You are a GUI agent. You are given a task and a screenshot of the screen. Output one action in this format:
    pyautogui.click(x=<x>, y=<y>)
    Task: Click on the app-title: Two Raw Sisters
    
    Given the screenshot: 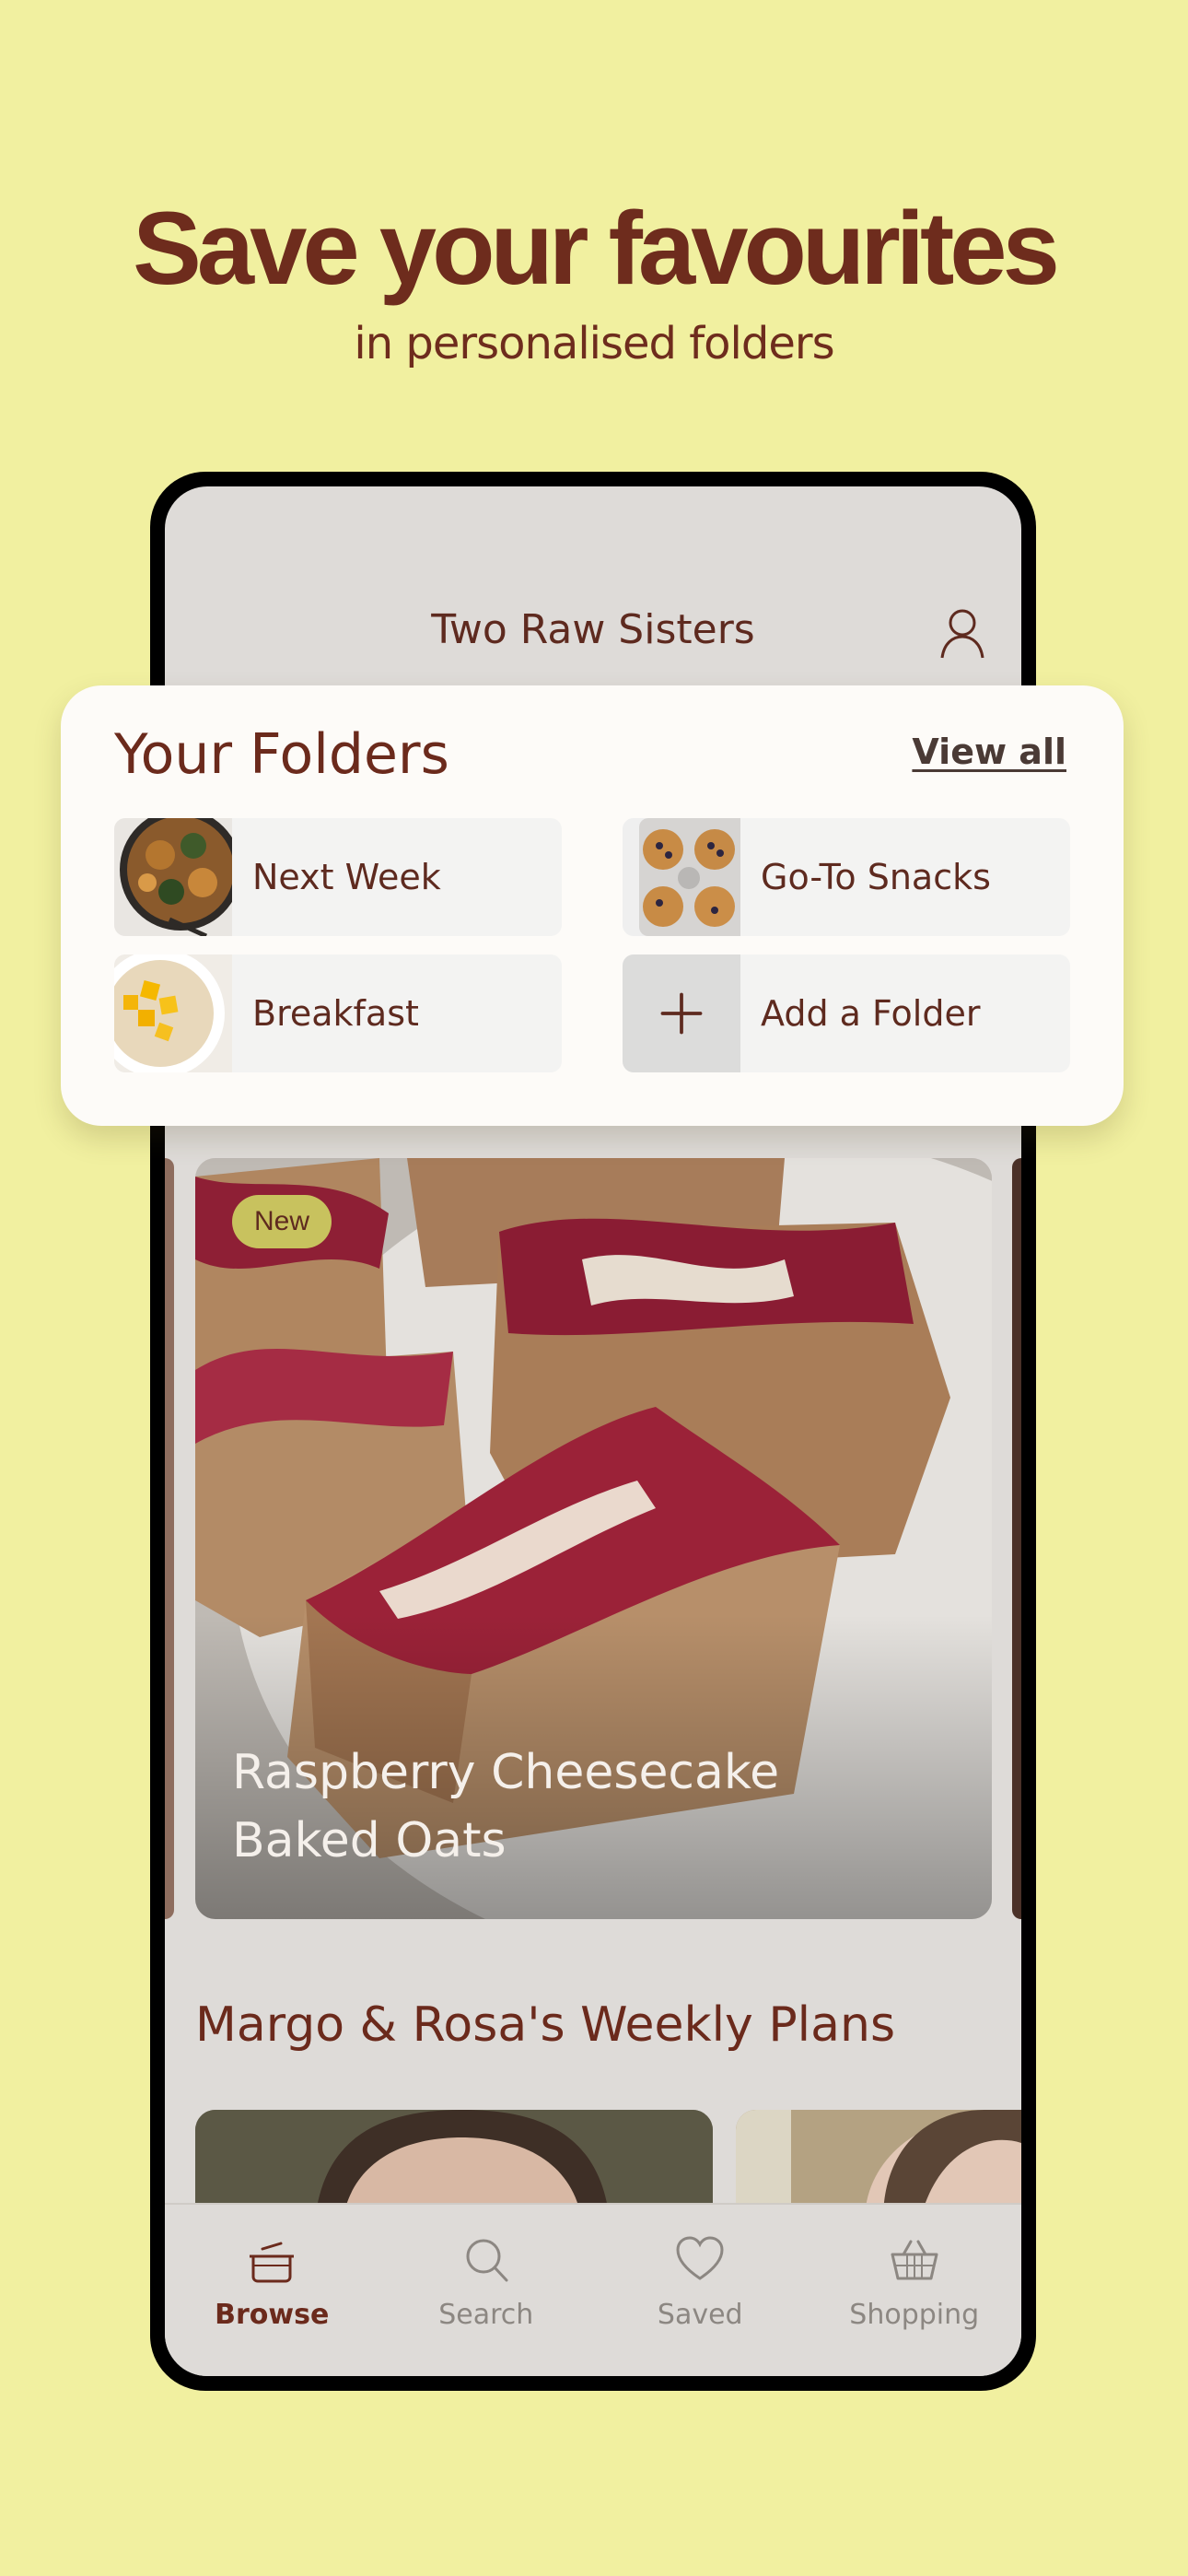 What is the action you would take?
    pyautogui.click(x=593, y=629)
    